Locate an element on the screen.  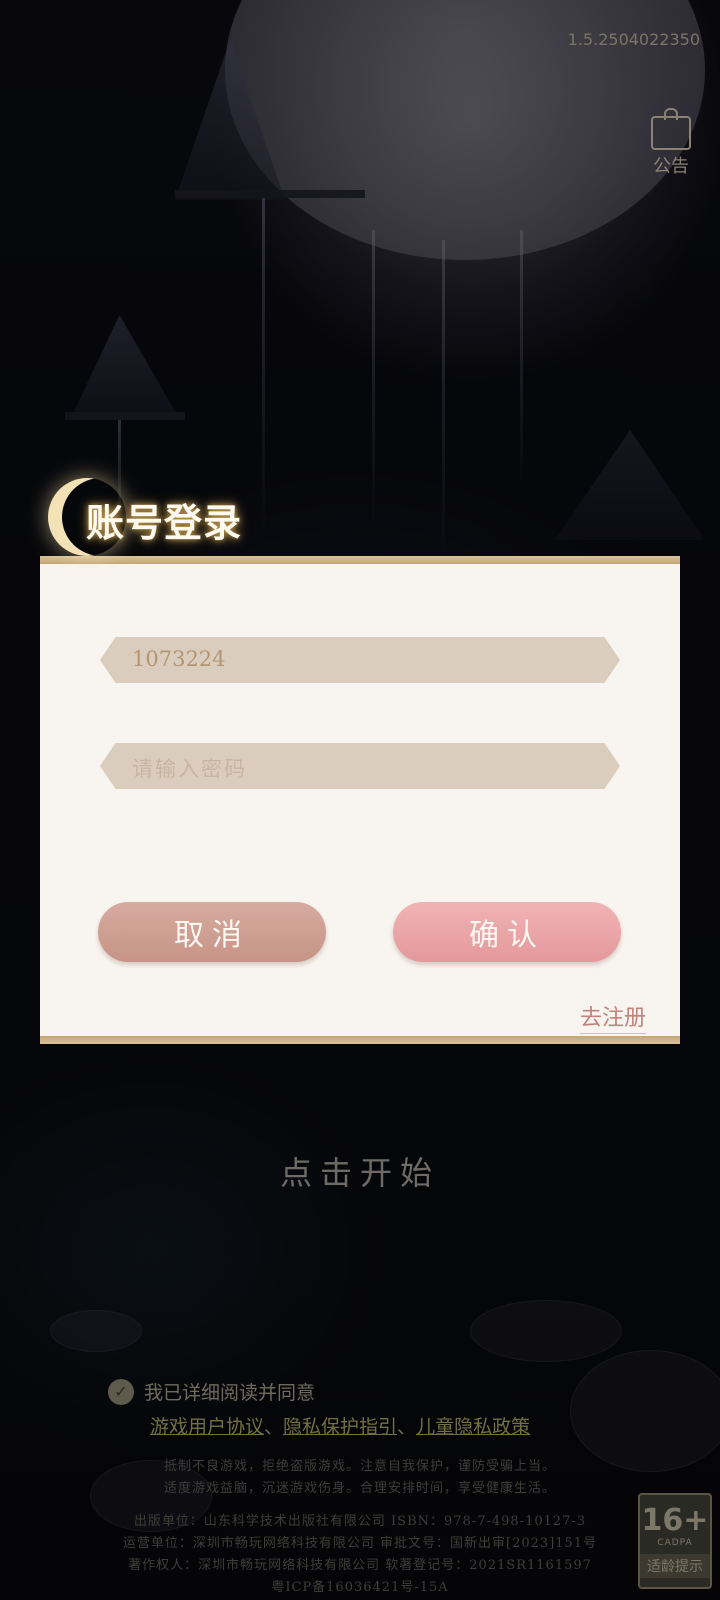
age-rating-badge: 16+ CADPA 适龄提示 is located at coordinates (675, 1541).